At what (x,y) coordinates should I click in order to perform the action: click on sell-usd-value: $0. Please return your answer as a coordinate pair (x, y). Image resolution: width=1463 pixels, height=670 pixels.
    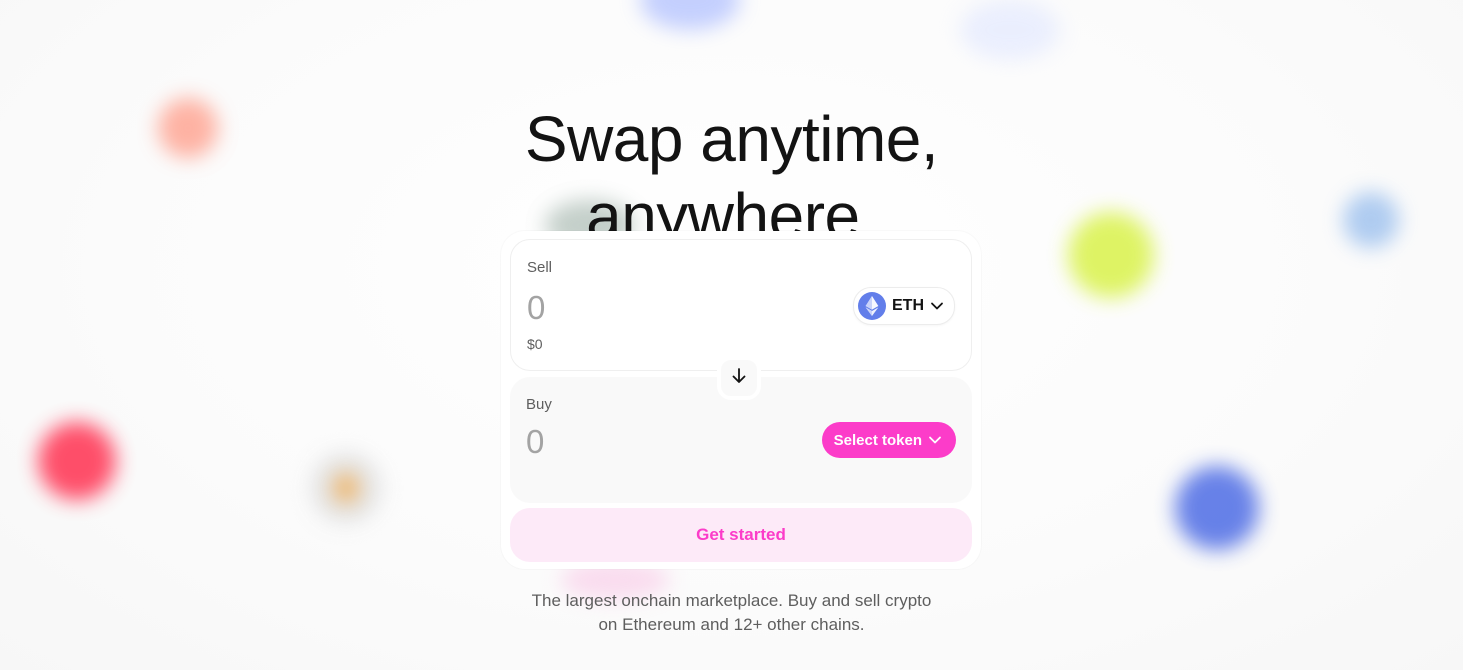
    Looking at the image, I should click on (535, 344).